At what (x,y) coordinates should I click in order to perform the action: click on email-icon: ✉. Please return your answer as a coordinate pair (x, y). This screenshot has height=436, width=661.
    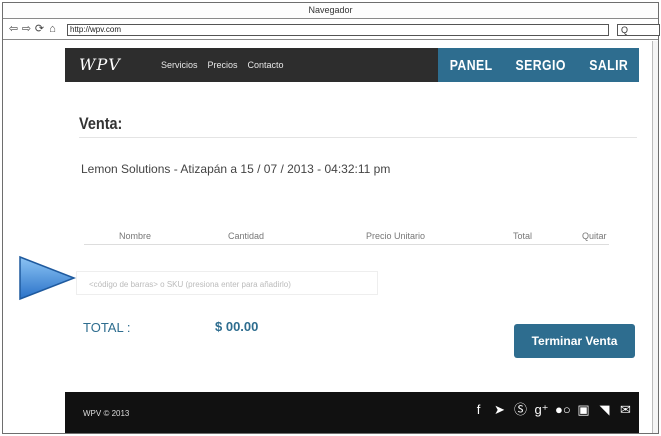
    Looking at the image, I should click on (625, 410).